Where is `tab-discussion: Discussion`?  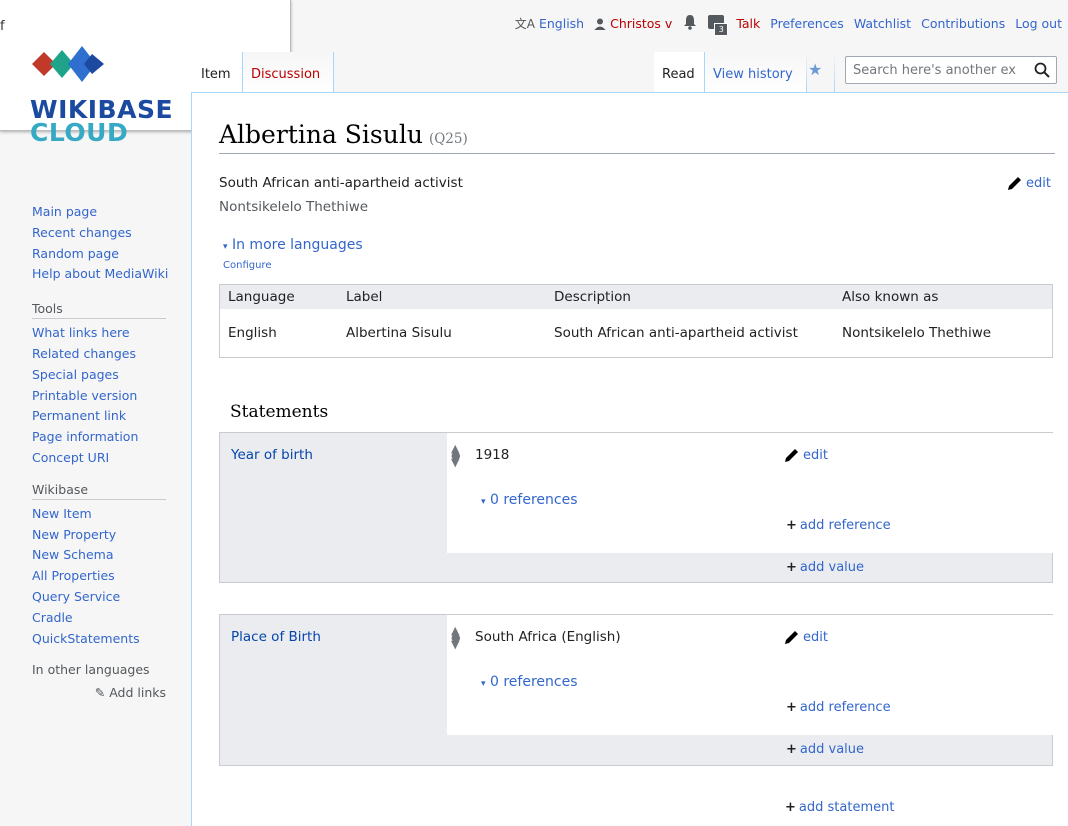 tab-discussion: Discussion is located at coordinates (288, 72).